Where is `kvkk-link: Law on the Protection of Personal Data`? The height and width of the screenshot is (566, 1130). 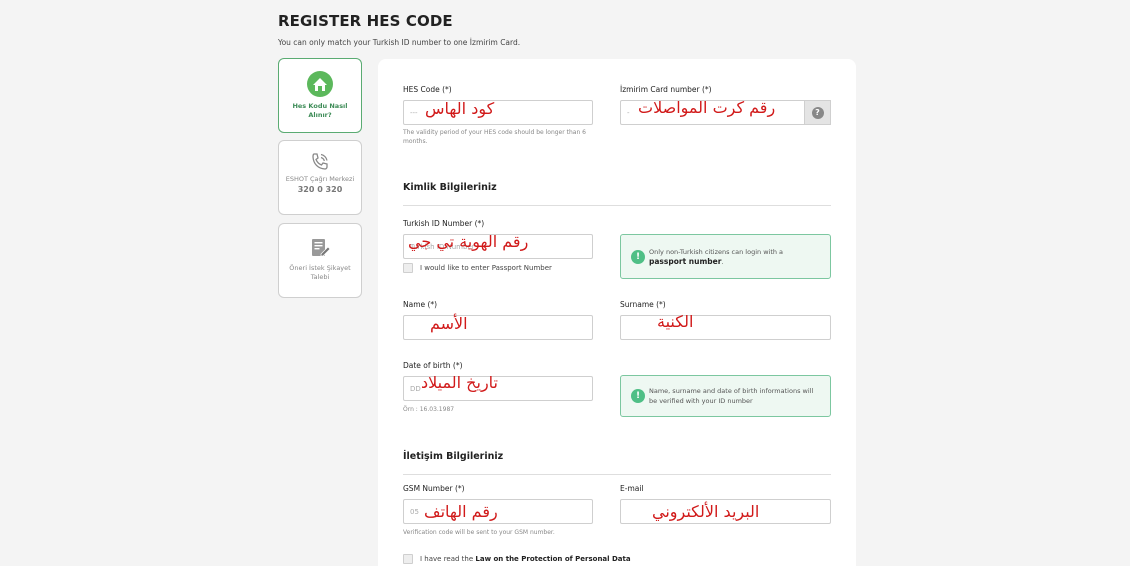
kvkk-link: Law on the Protection of Personal Data is located at coordinates (552, 559).